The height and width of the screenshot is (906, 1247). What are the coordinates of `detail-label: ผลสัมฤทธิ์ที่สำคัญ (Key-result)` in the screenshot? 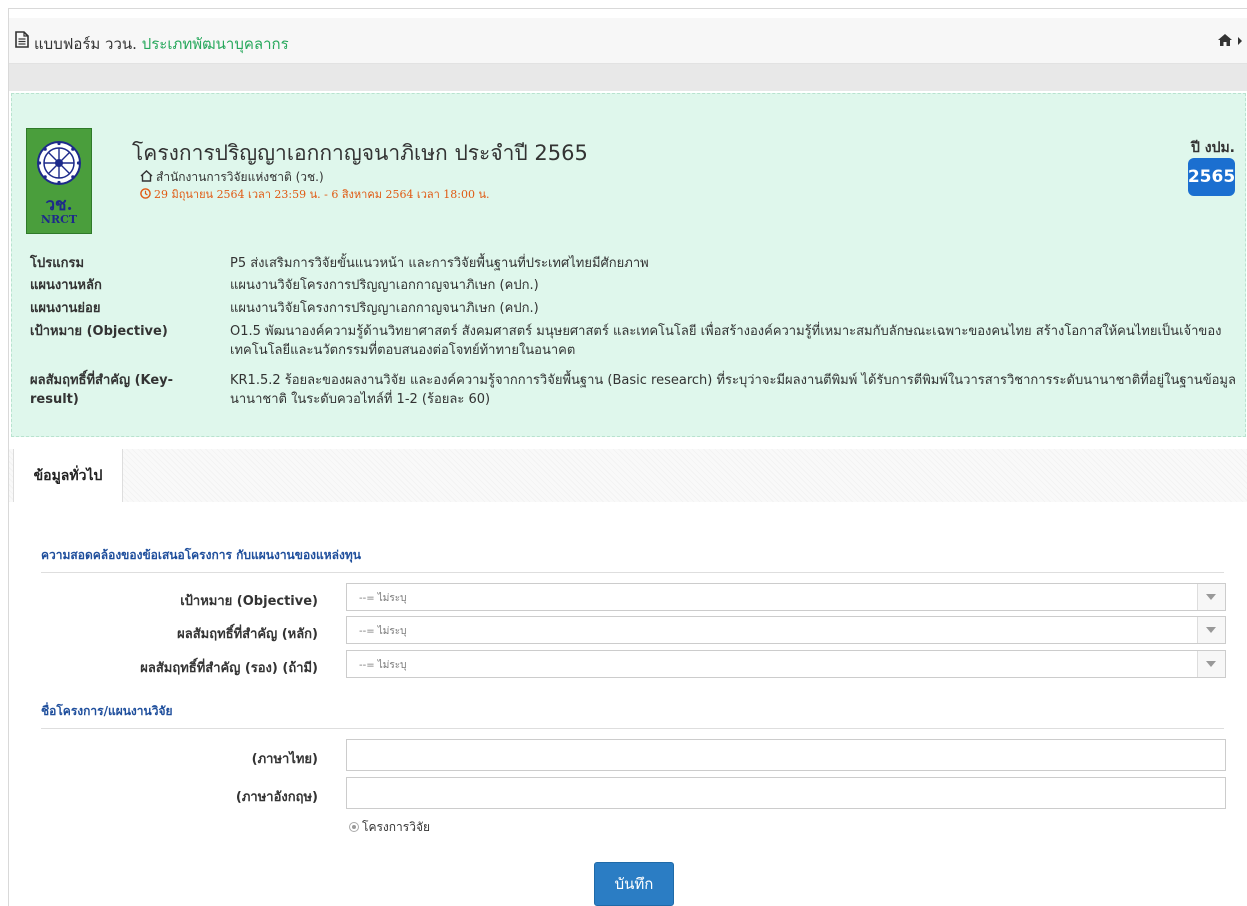 It's located at (102, 390).